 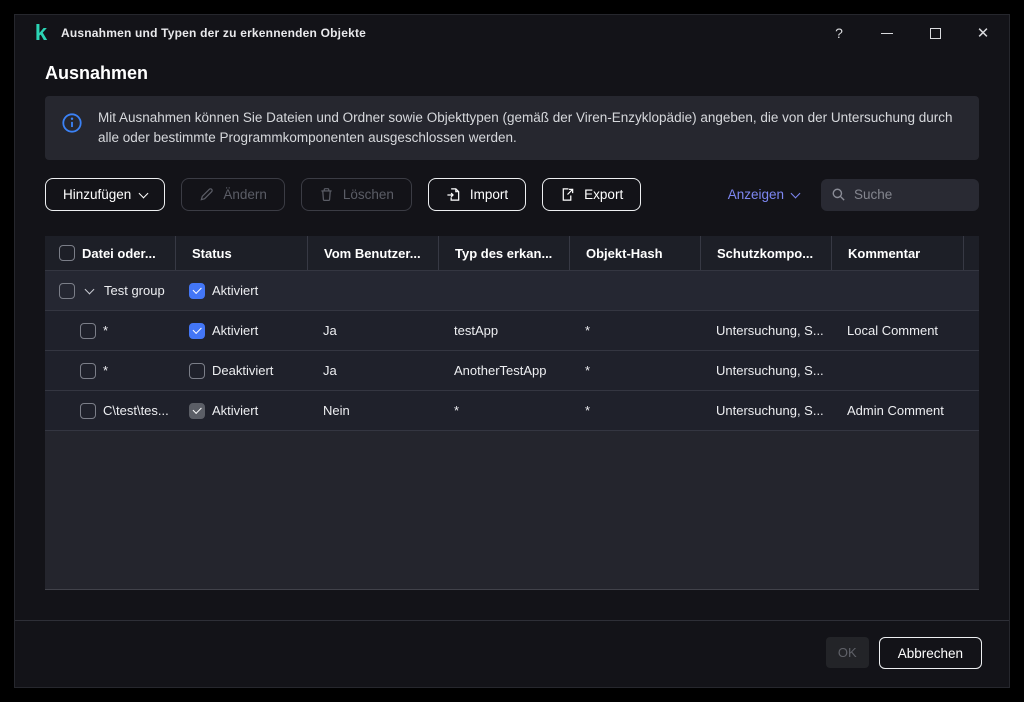 What do you see at coordinates (930, 653) in the screenshot?
I see `cancel-button: Abbrechen` at bounding box center [930, 653].